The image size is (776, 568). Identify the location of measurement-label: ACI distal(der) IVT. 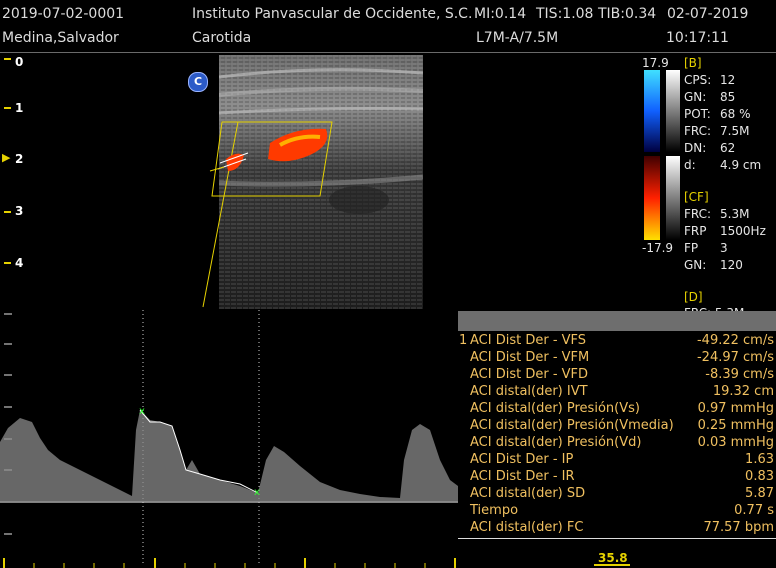
(529, 391).